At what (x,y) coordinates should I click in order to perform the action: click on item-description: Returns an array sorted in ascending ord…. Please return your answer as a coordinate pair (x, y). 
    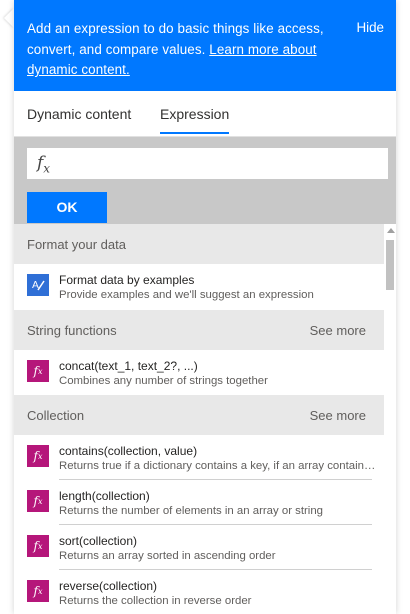
    Looking at the image, I should click on (167, 556).